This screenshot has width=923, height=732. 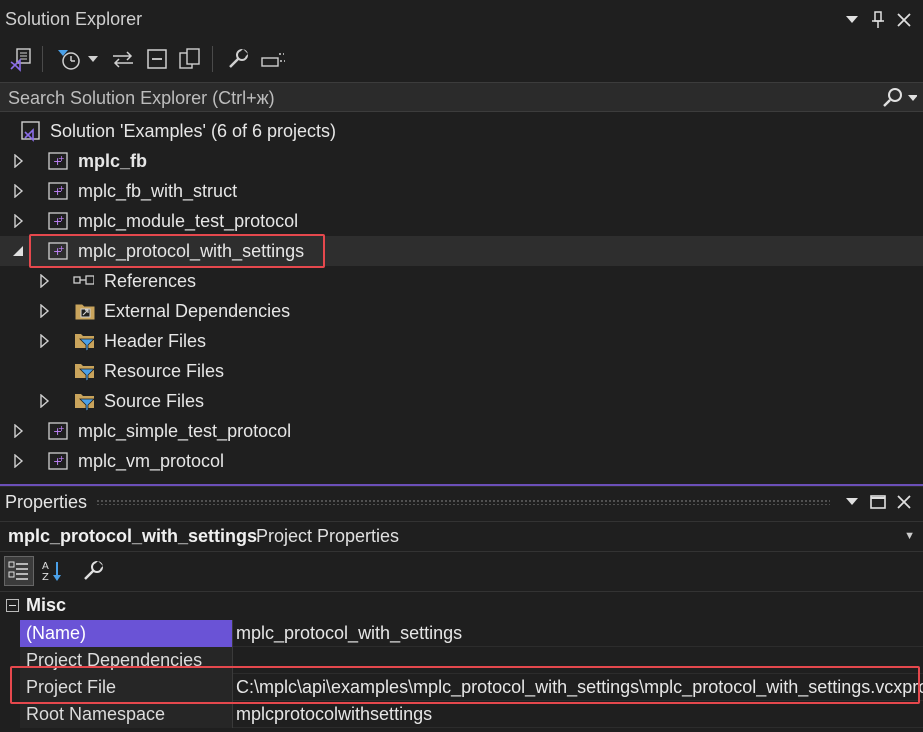 I want to click on properties-title-bar: Properties, so click(x=461, y=502).